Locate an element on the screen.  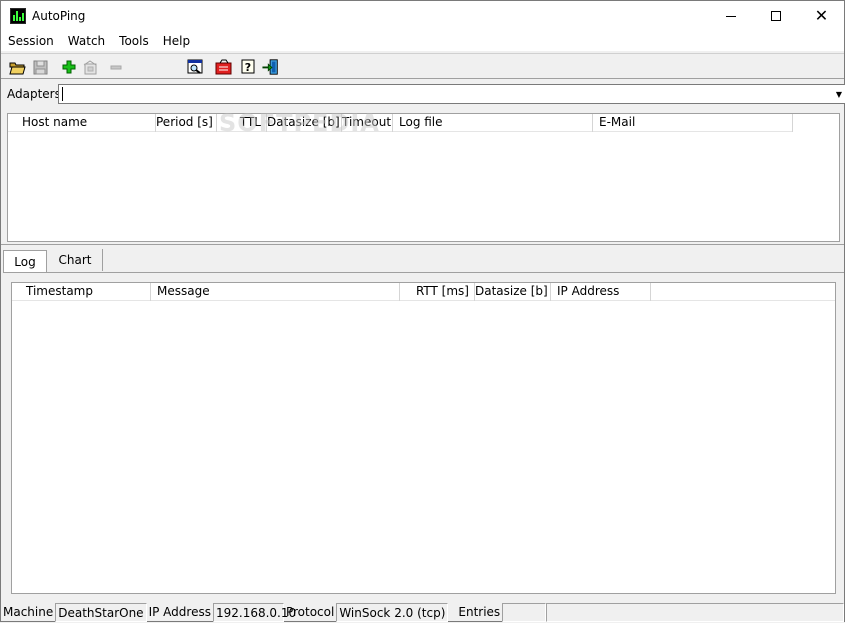
minimize-button is located at coordinates (730, 16).